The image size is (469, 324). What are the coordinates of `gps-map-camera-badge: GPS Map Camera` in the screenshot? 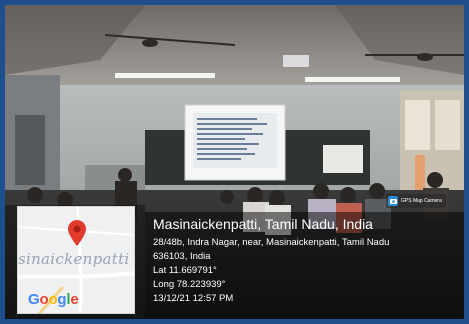 It's located at (416, 201).